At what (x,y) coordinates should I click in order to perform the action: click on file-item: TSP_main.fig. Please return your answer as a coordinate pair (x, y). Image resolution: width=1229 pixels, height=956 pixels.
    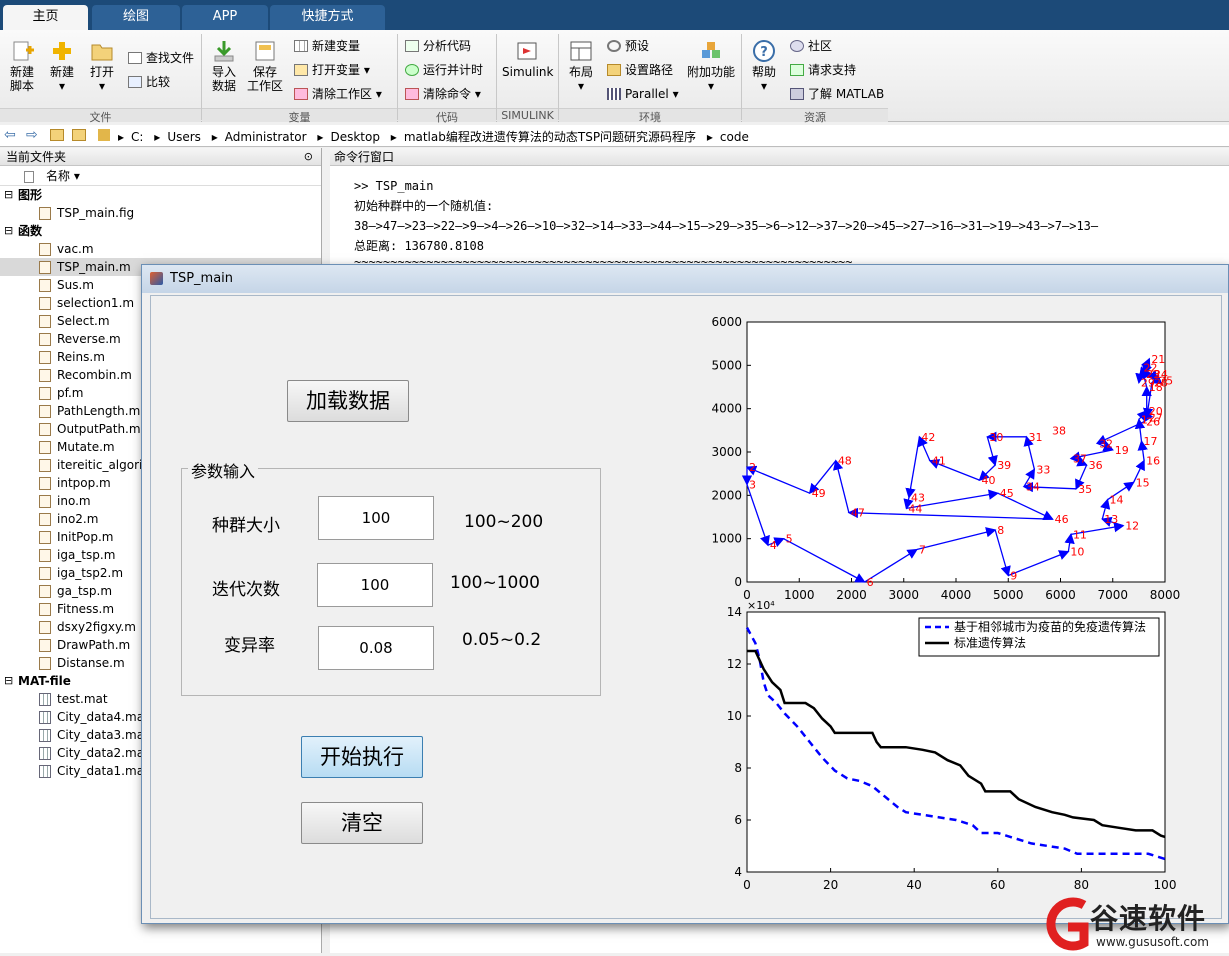
    Looking at the image, I should click on (160, 213).